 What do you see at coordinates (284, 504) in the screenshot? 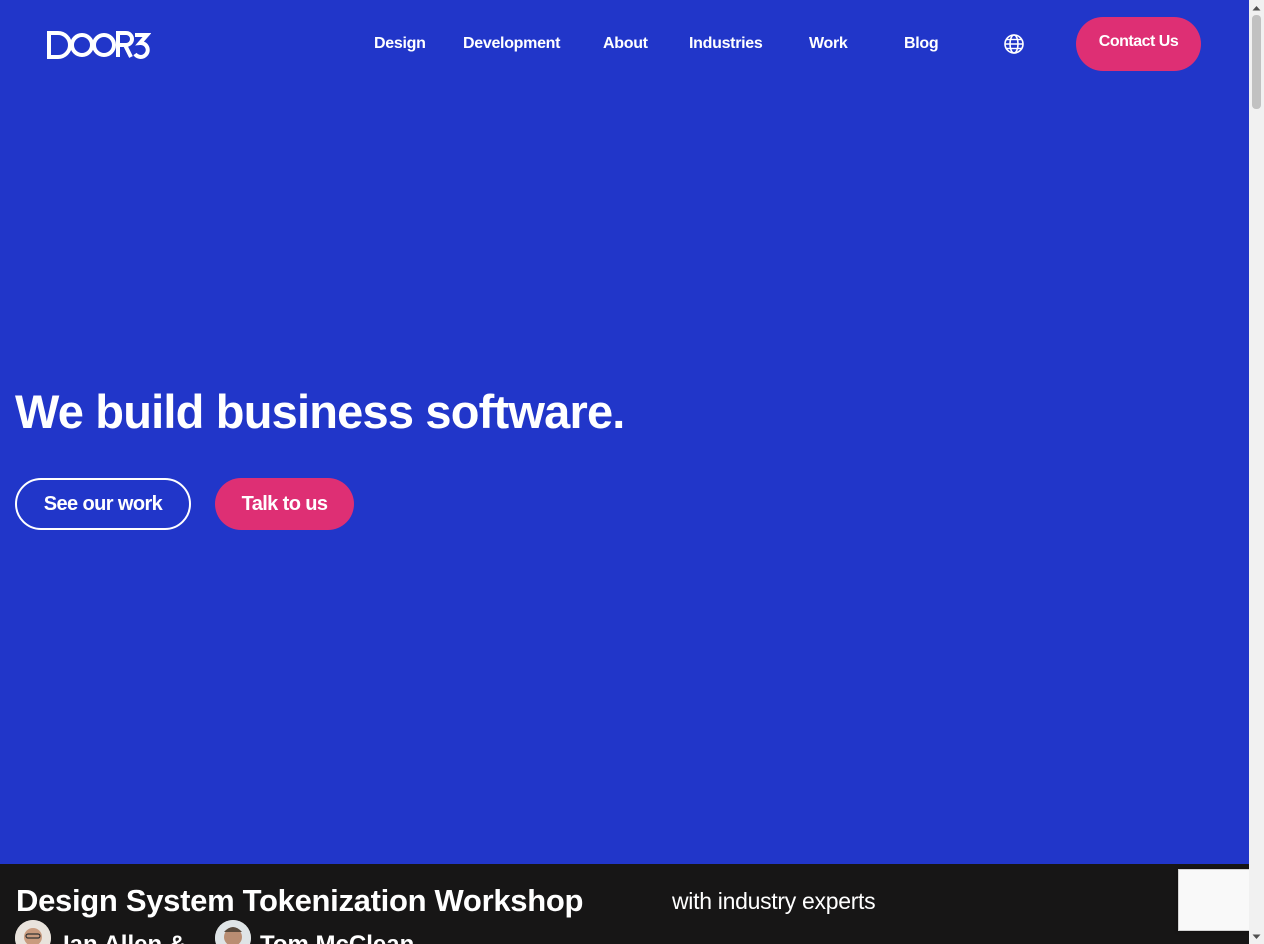
I see `talk-to-us-button: Talk to us` at bounding box center [284, 504].